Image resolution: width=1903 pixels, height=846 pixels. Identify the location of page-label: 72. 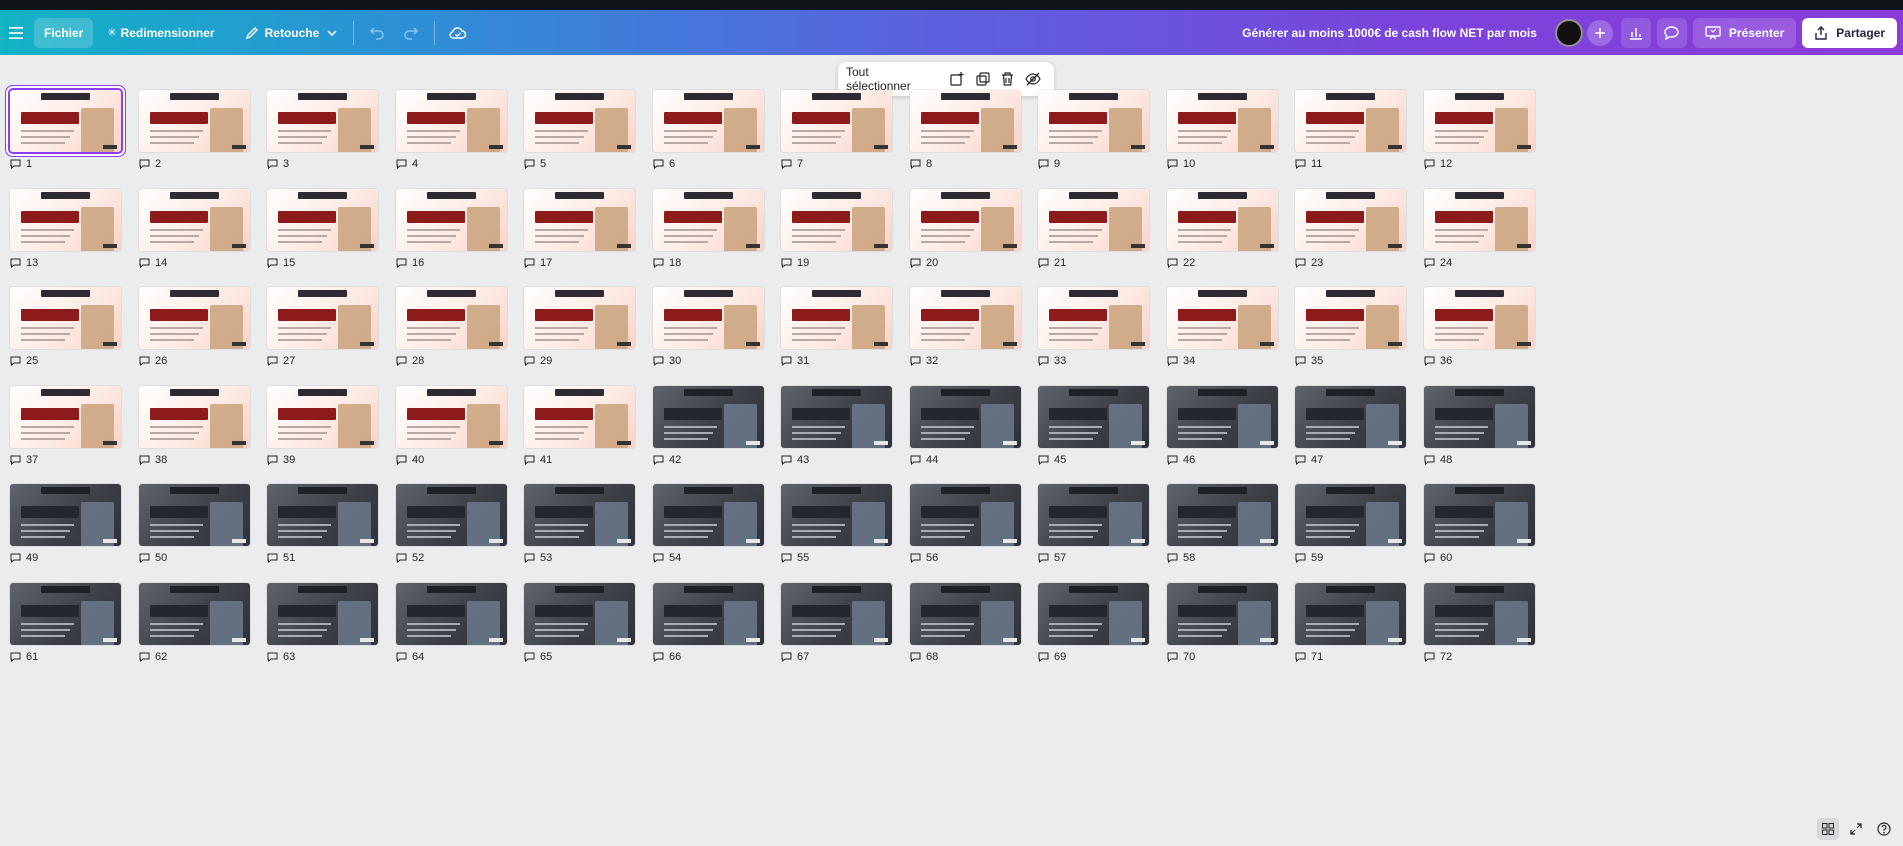
(1438, 657).